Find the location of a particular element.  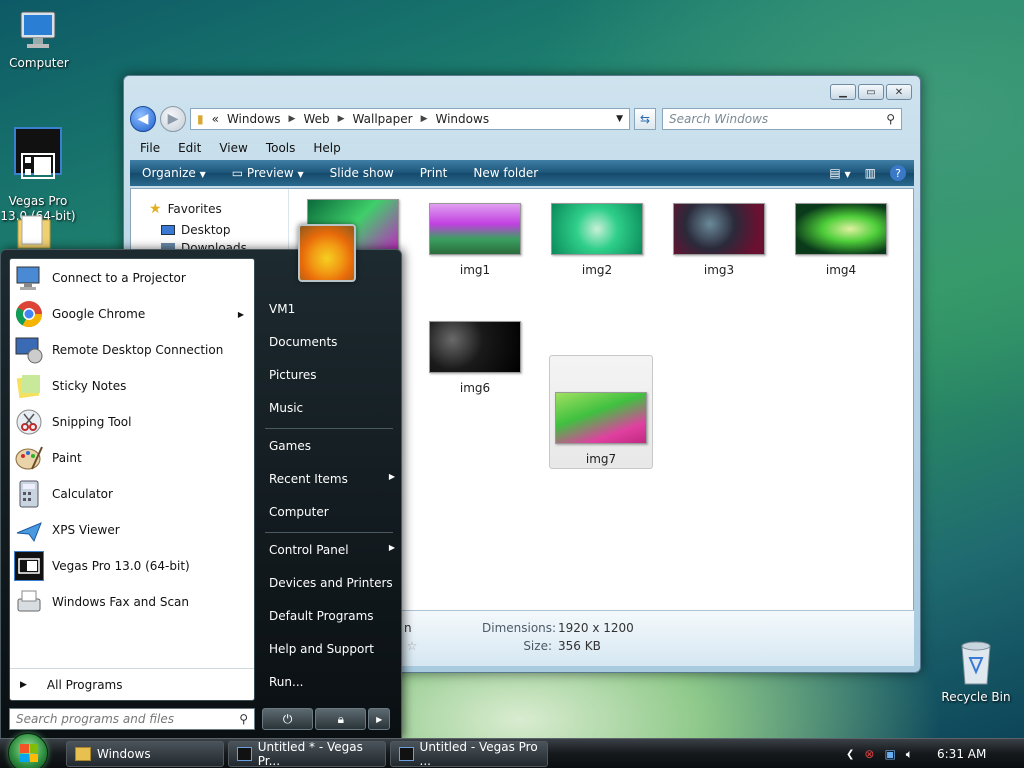

menu-tools: Tools is located at coordinates (281, 148).